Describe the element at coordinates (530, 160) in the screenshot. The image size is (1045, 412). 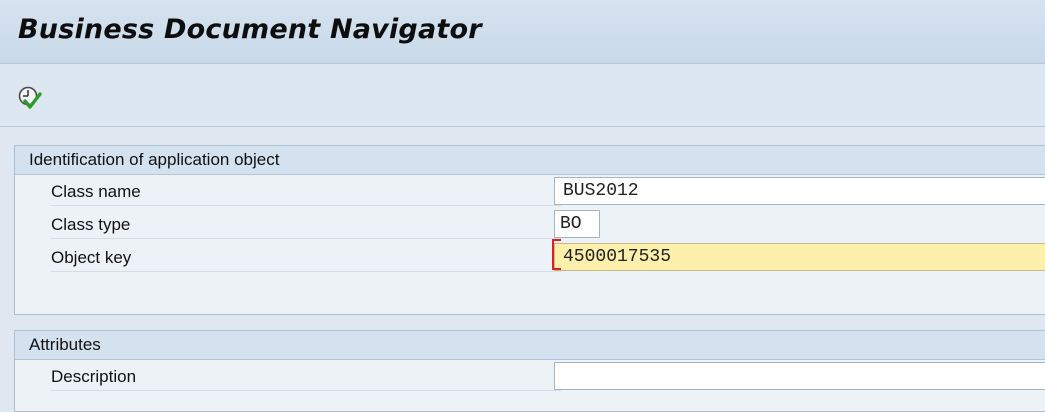
I see `identification-group-header: Identification of application object` at that location.